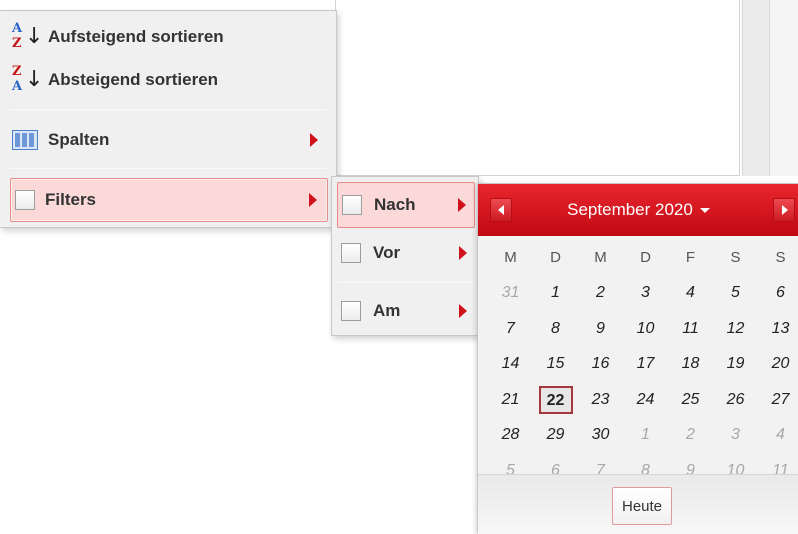 Image resolution: width=798 pixels, height=534 pixels. I want to click on date-picker-footer: Heute, so click(638, 504).